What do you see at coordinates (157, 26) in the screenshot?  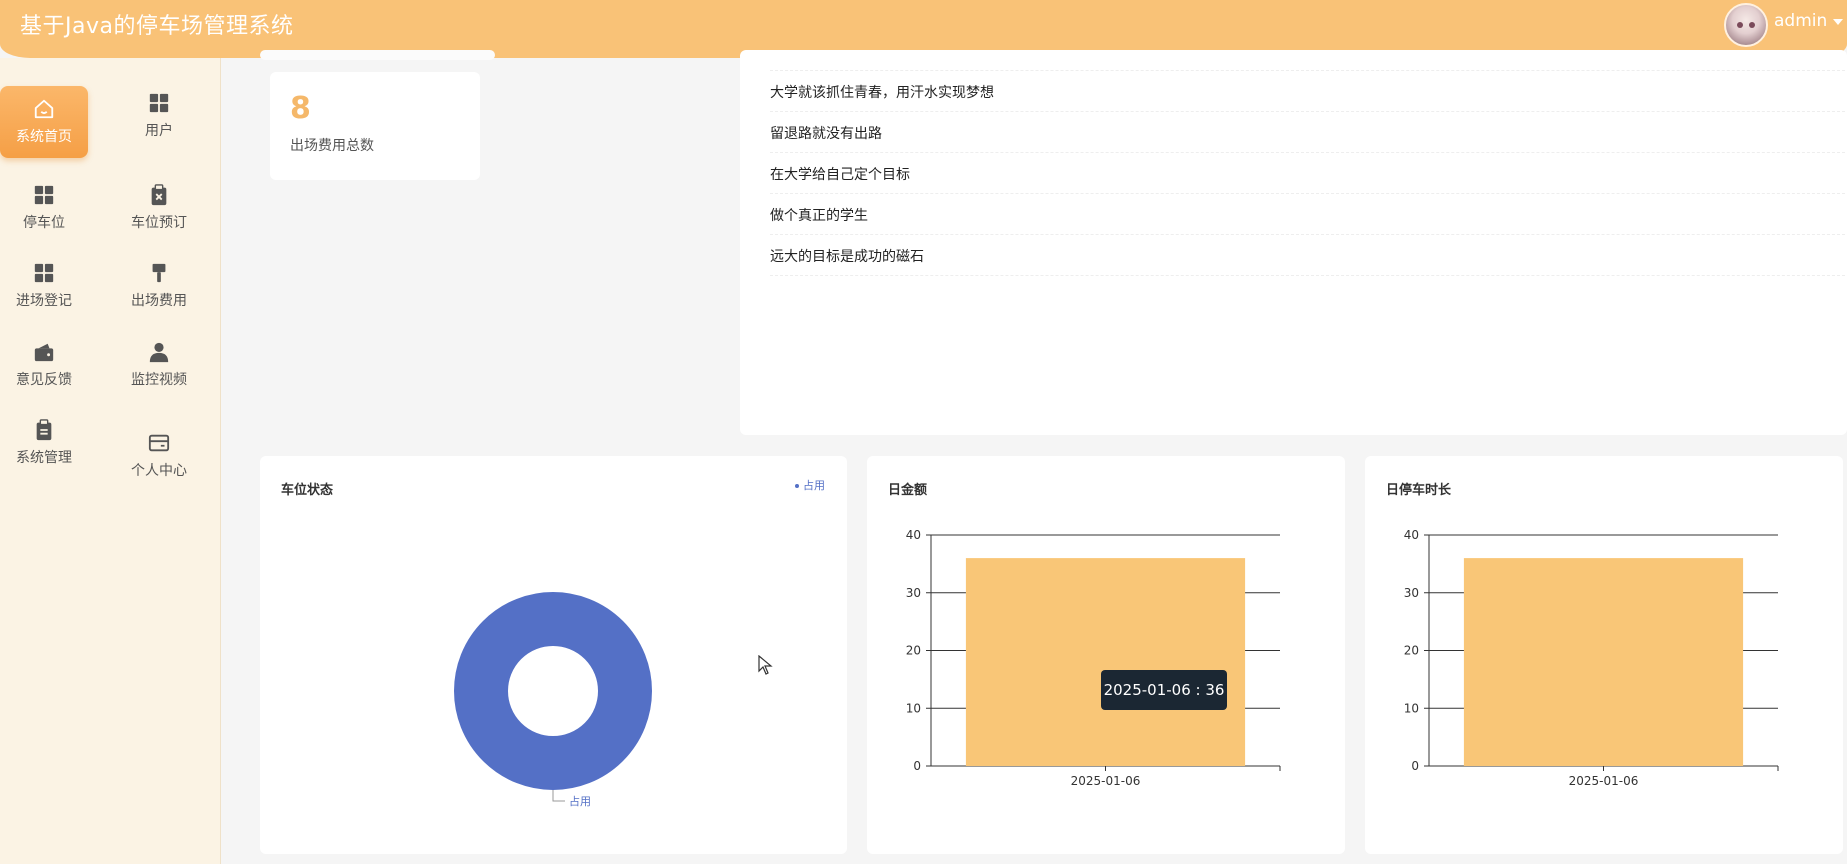 I see `app-title: 基于Java的停车场管理系统` at bounding box center [157, 26].